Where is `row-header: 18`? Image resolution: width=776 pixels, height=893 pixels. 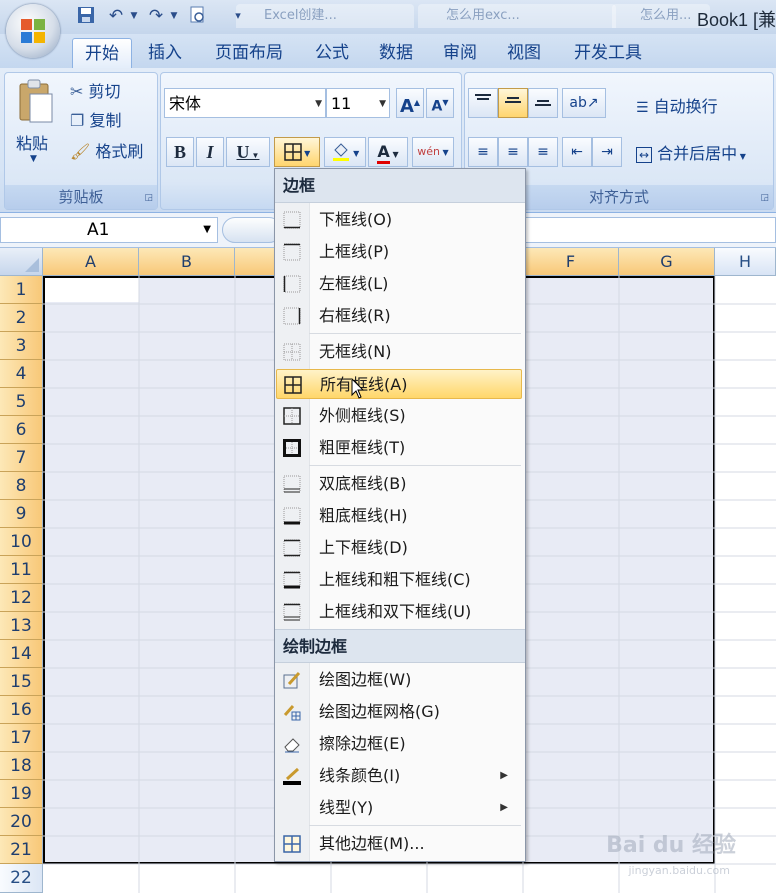
row-header: 18 is located at coordinates (21, 766).